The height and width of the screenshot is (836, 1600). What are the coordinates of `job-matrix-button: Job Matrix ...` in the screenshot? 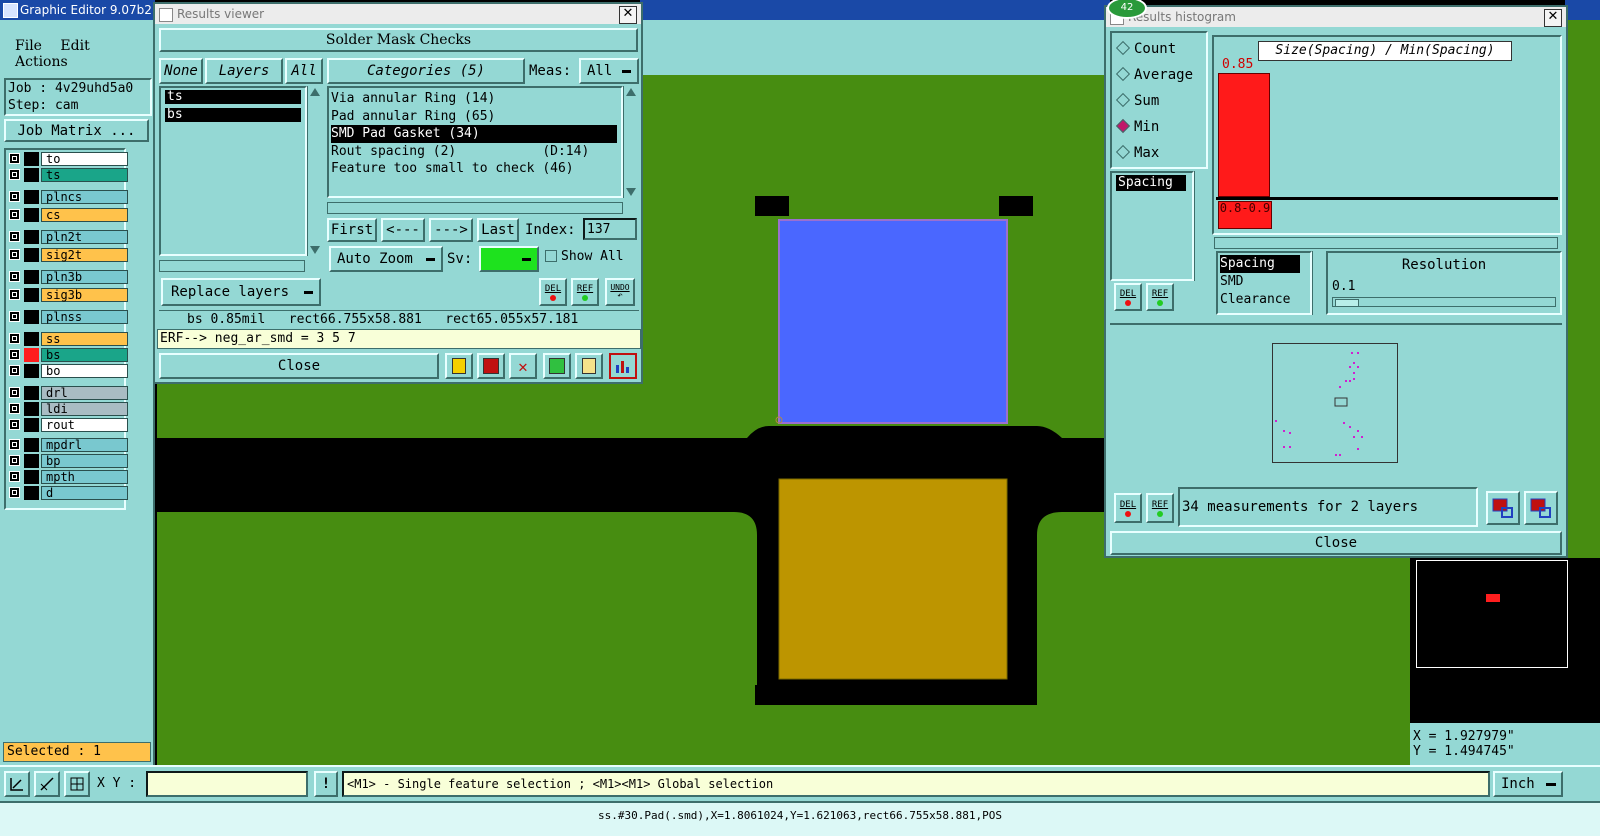 It's located at (76, 130).